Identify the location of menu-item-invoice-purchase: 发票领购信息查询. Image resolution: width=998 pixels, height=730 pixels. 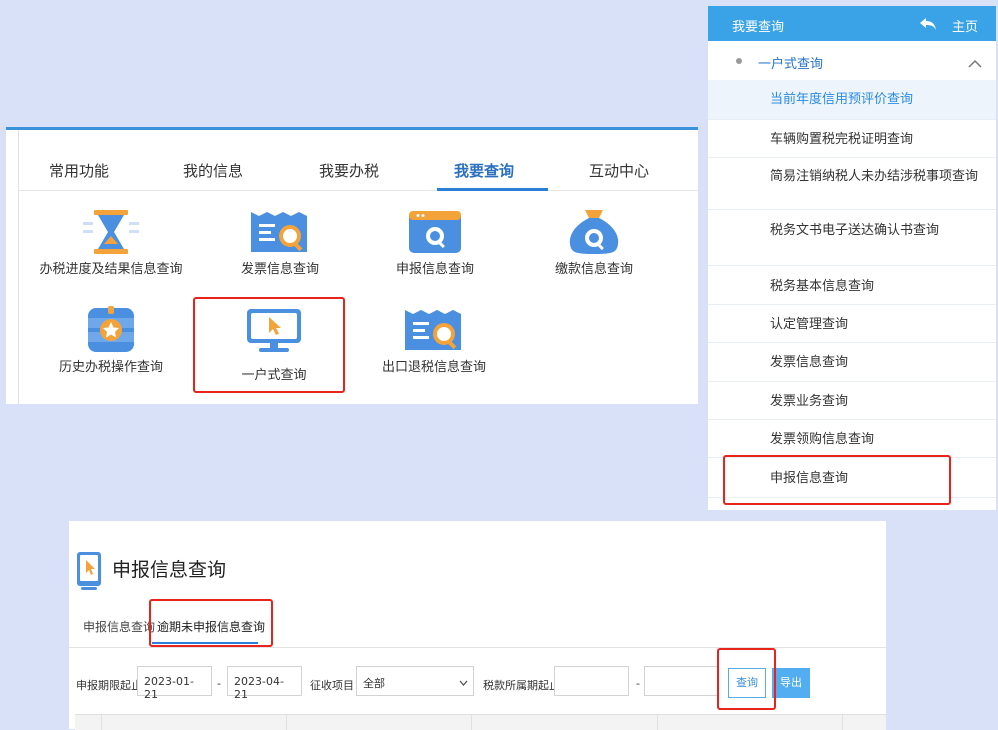
(852, 439).